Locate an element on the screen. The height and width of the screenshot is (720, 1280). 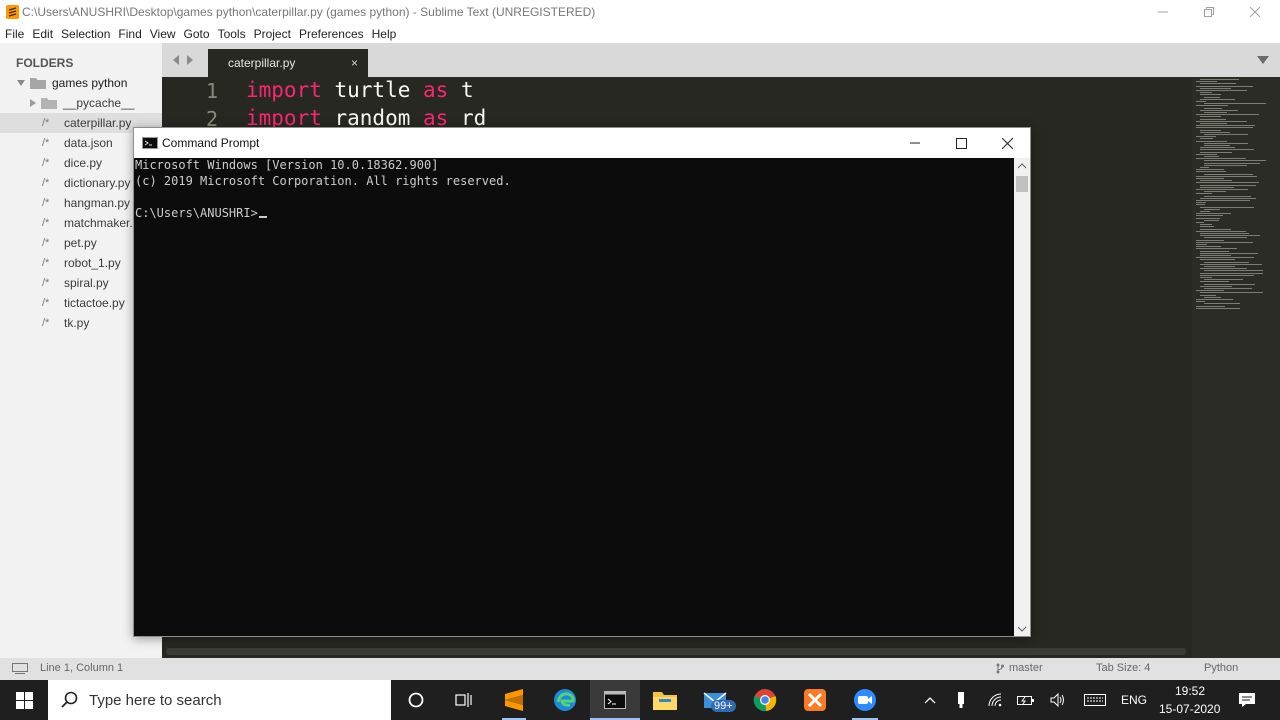
windows-logo-icon is located at coordinates (24, 700).